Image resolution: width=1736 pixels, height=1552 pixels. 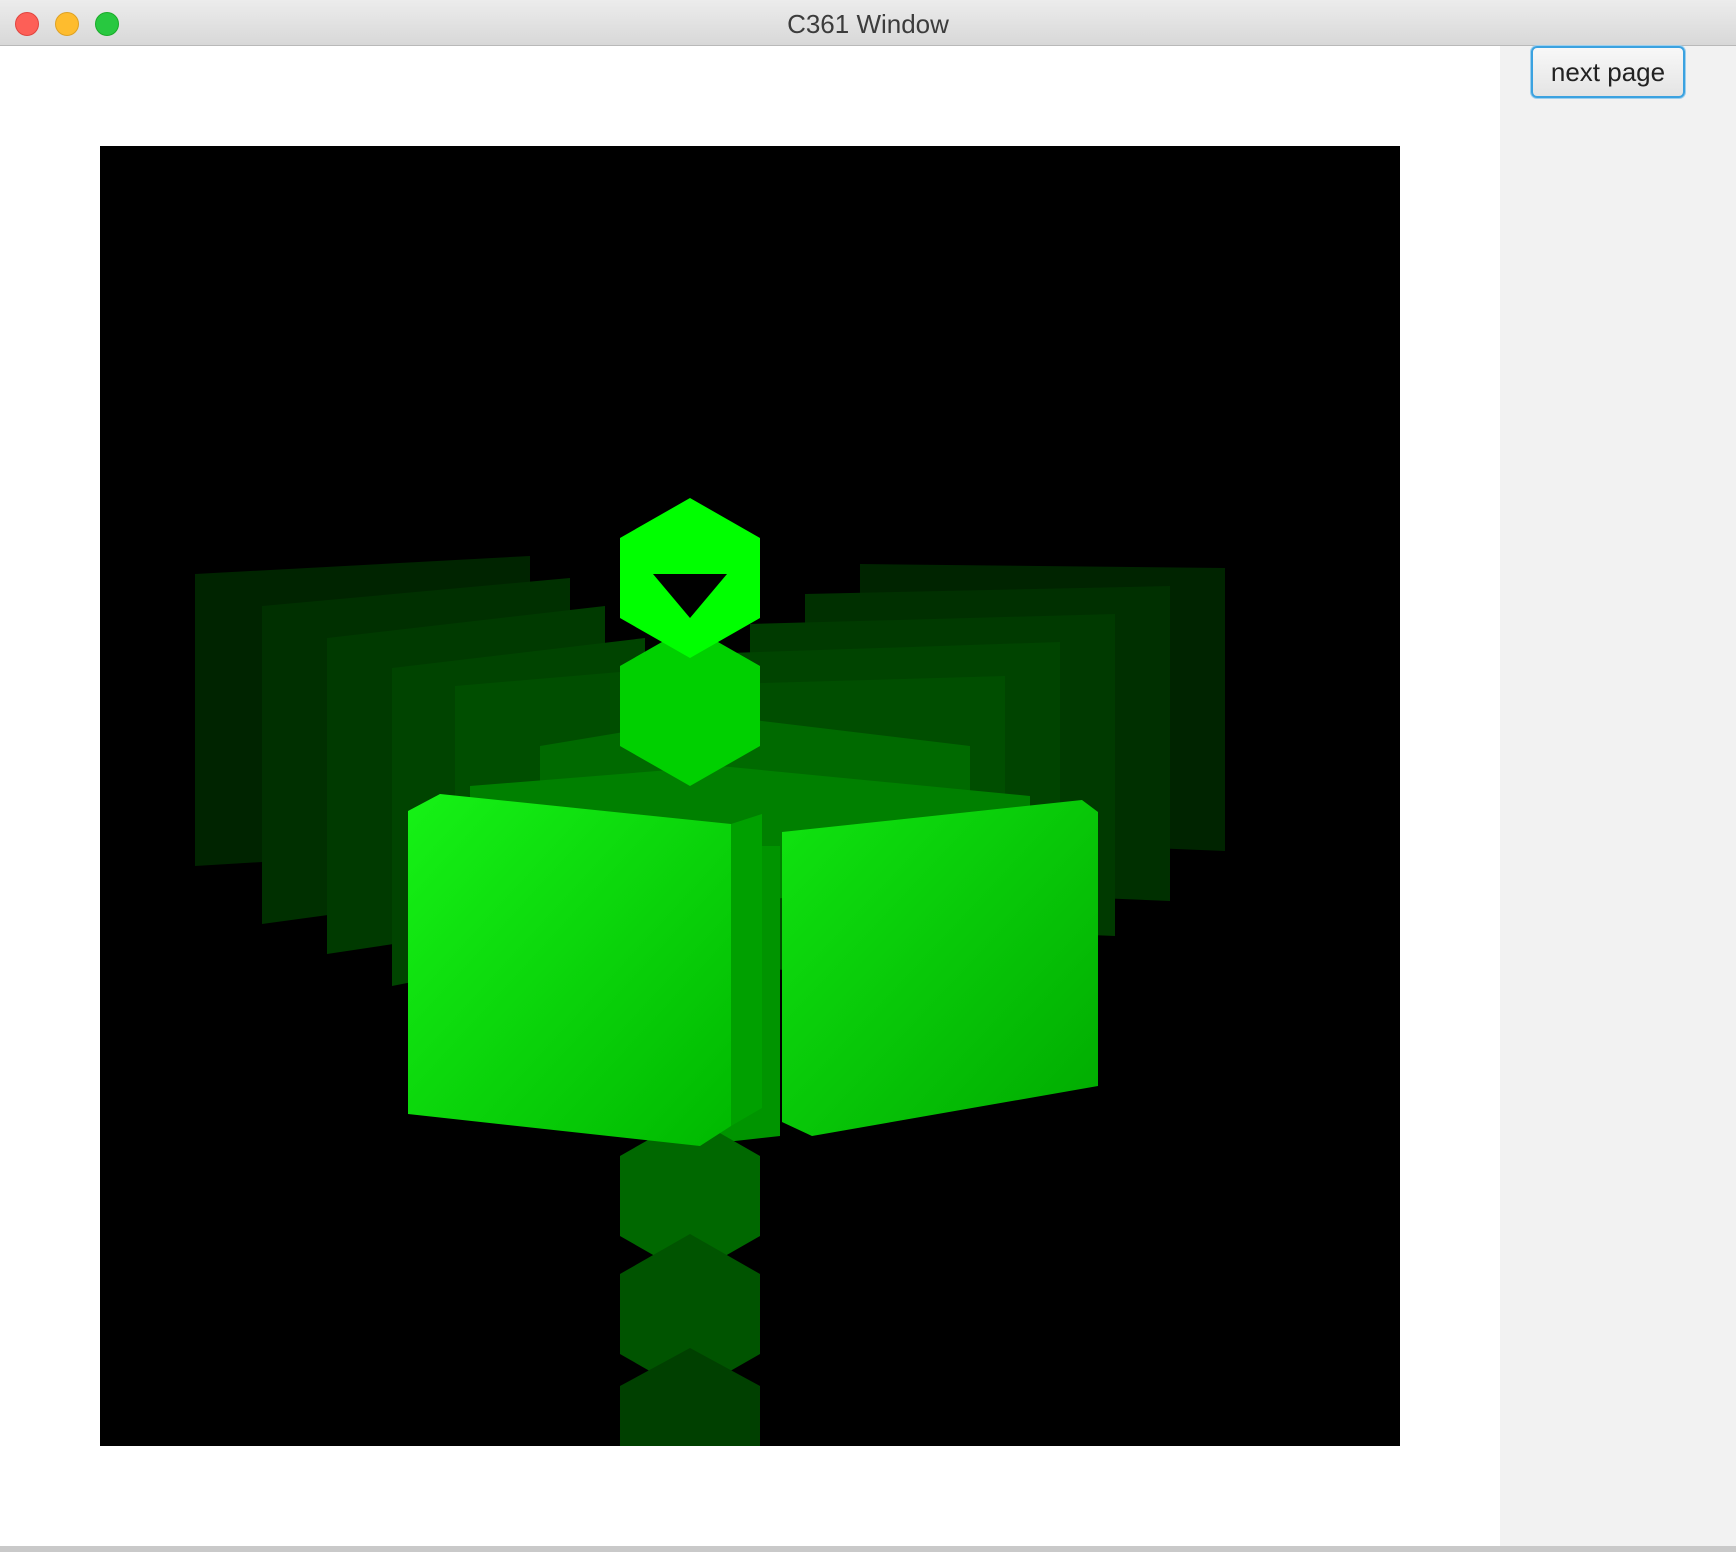 I want to click on title-bar: C361 Window, so click(x=868, y=23).